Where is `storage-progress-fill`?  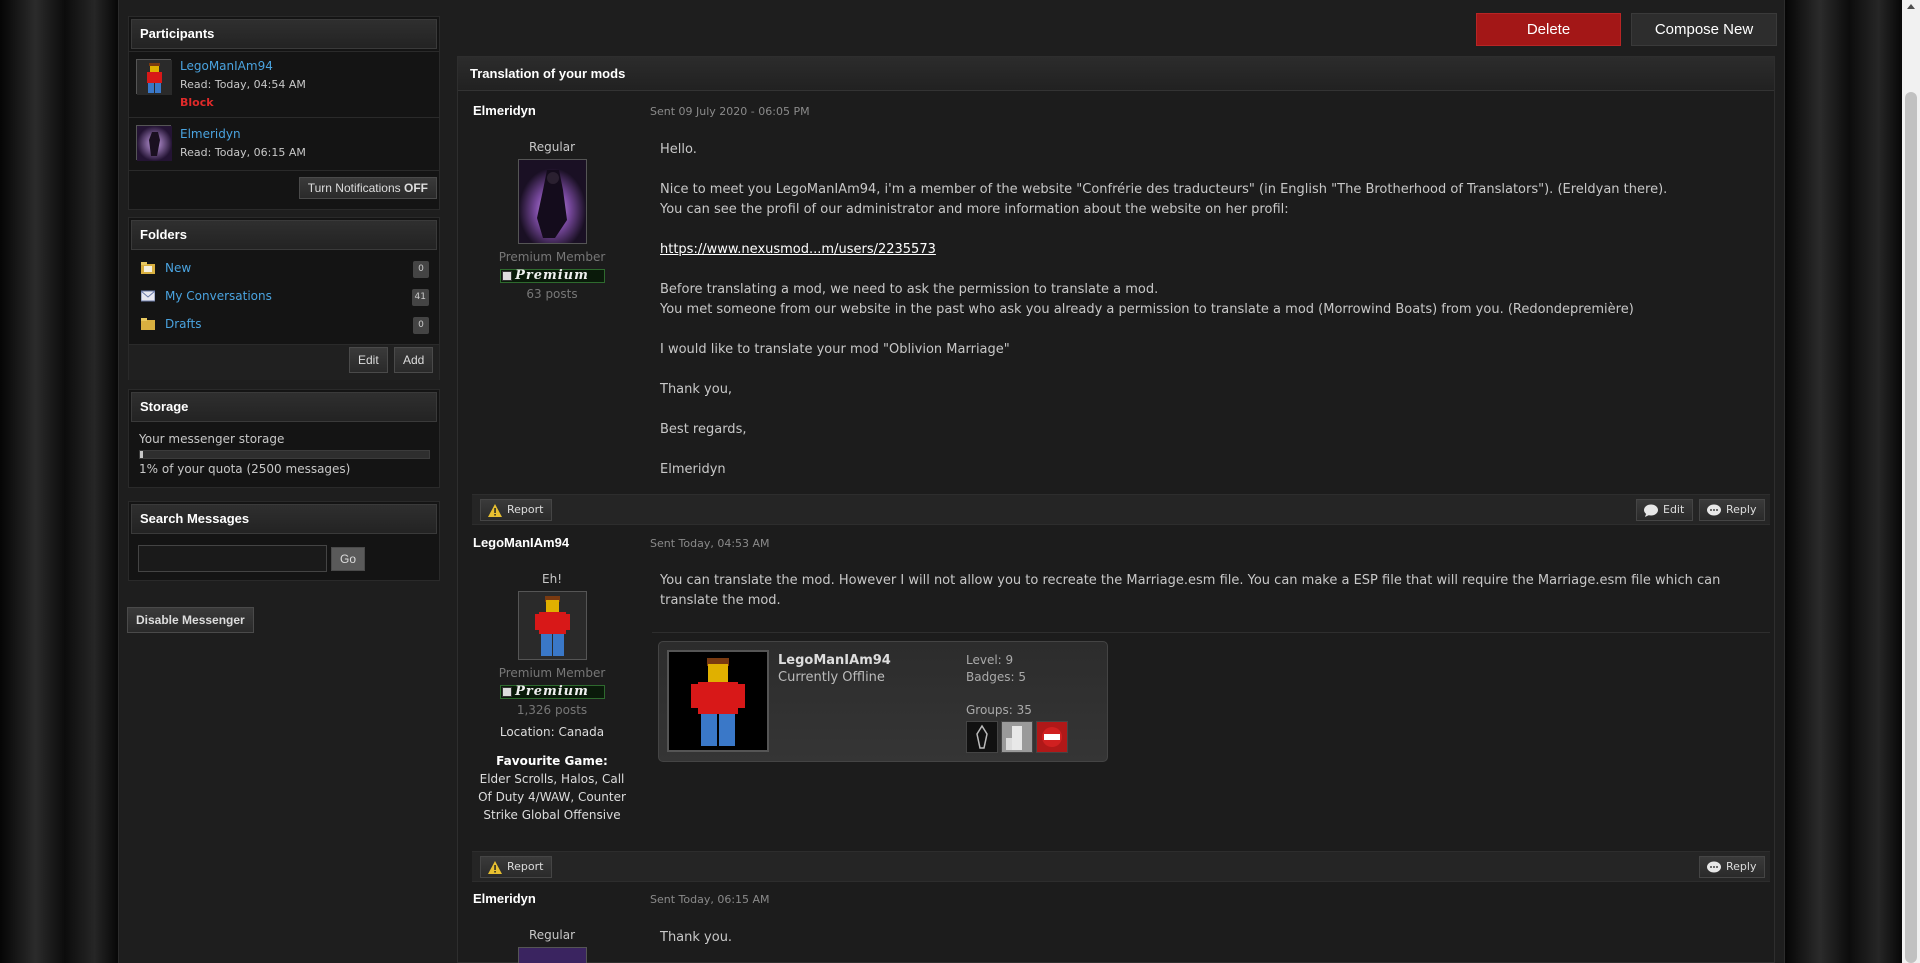
storage-progress-fill is located at coordinates (141, 454).